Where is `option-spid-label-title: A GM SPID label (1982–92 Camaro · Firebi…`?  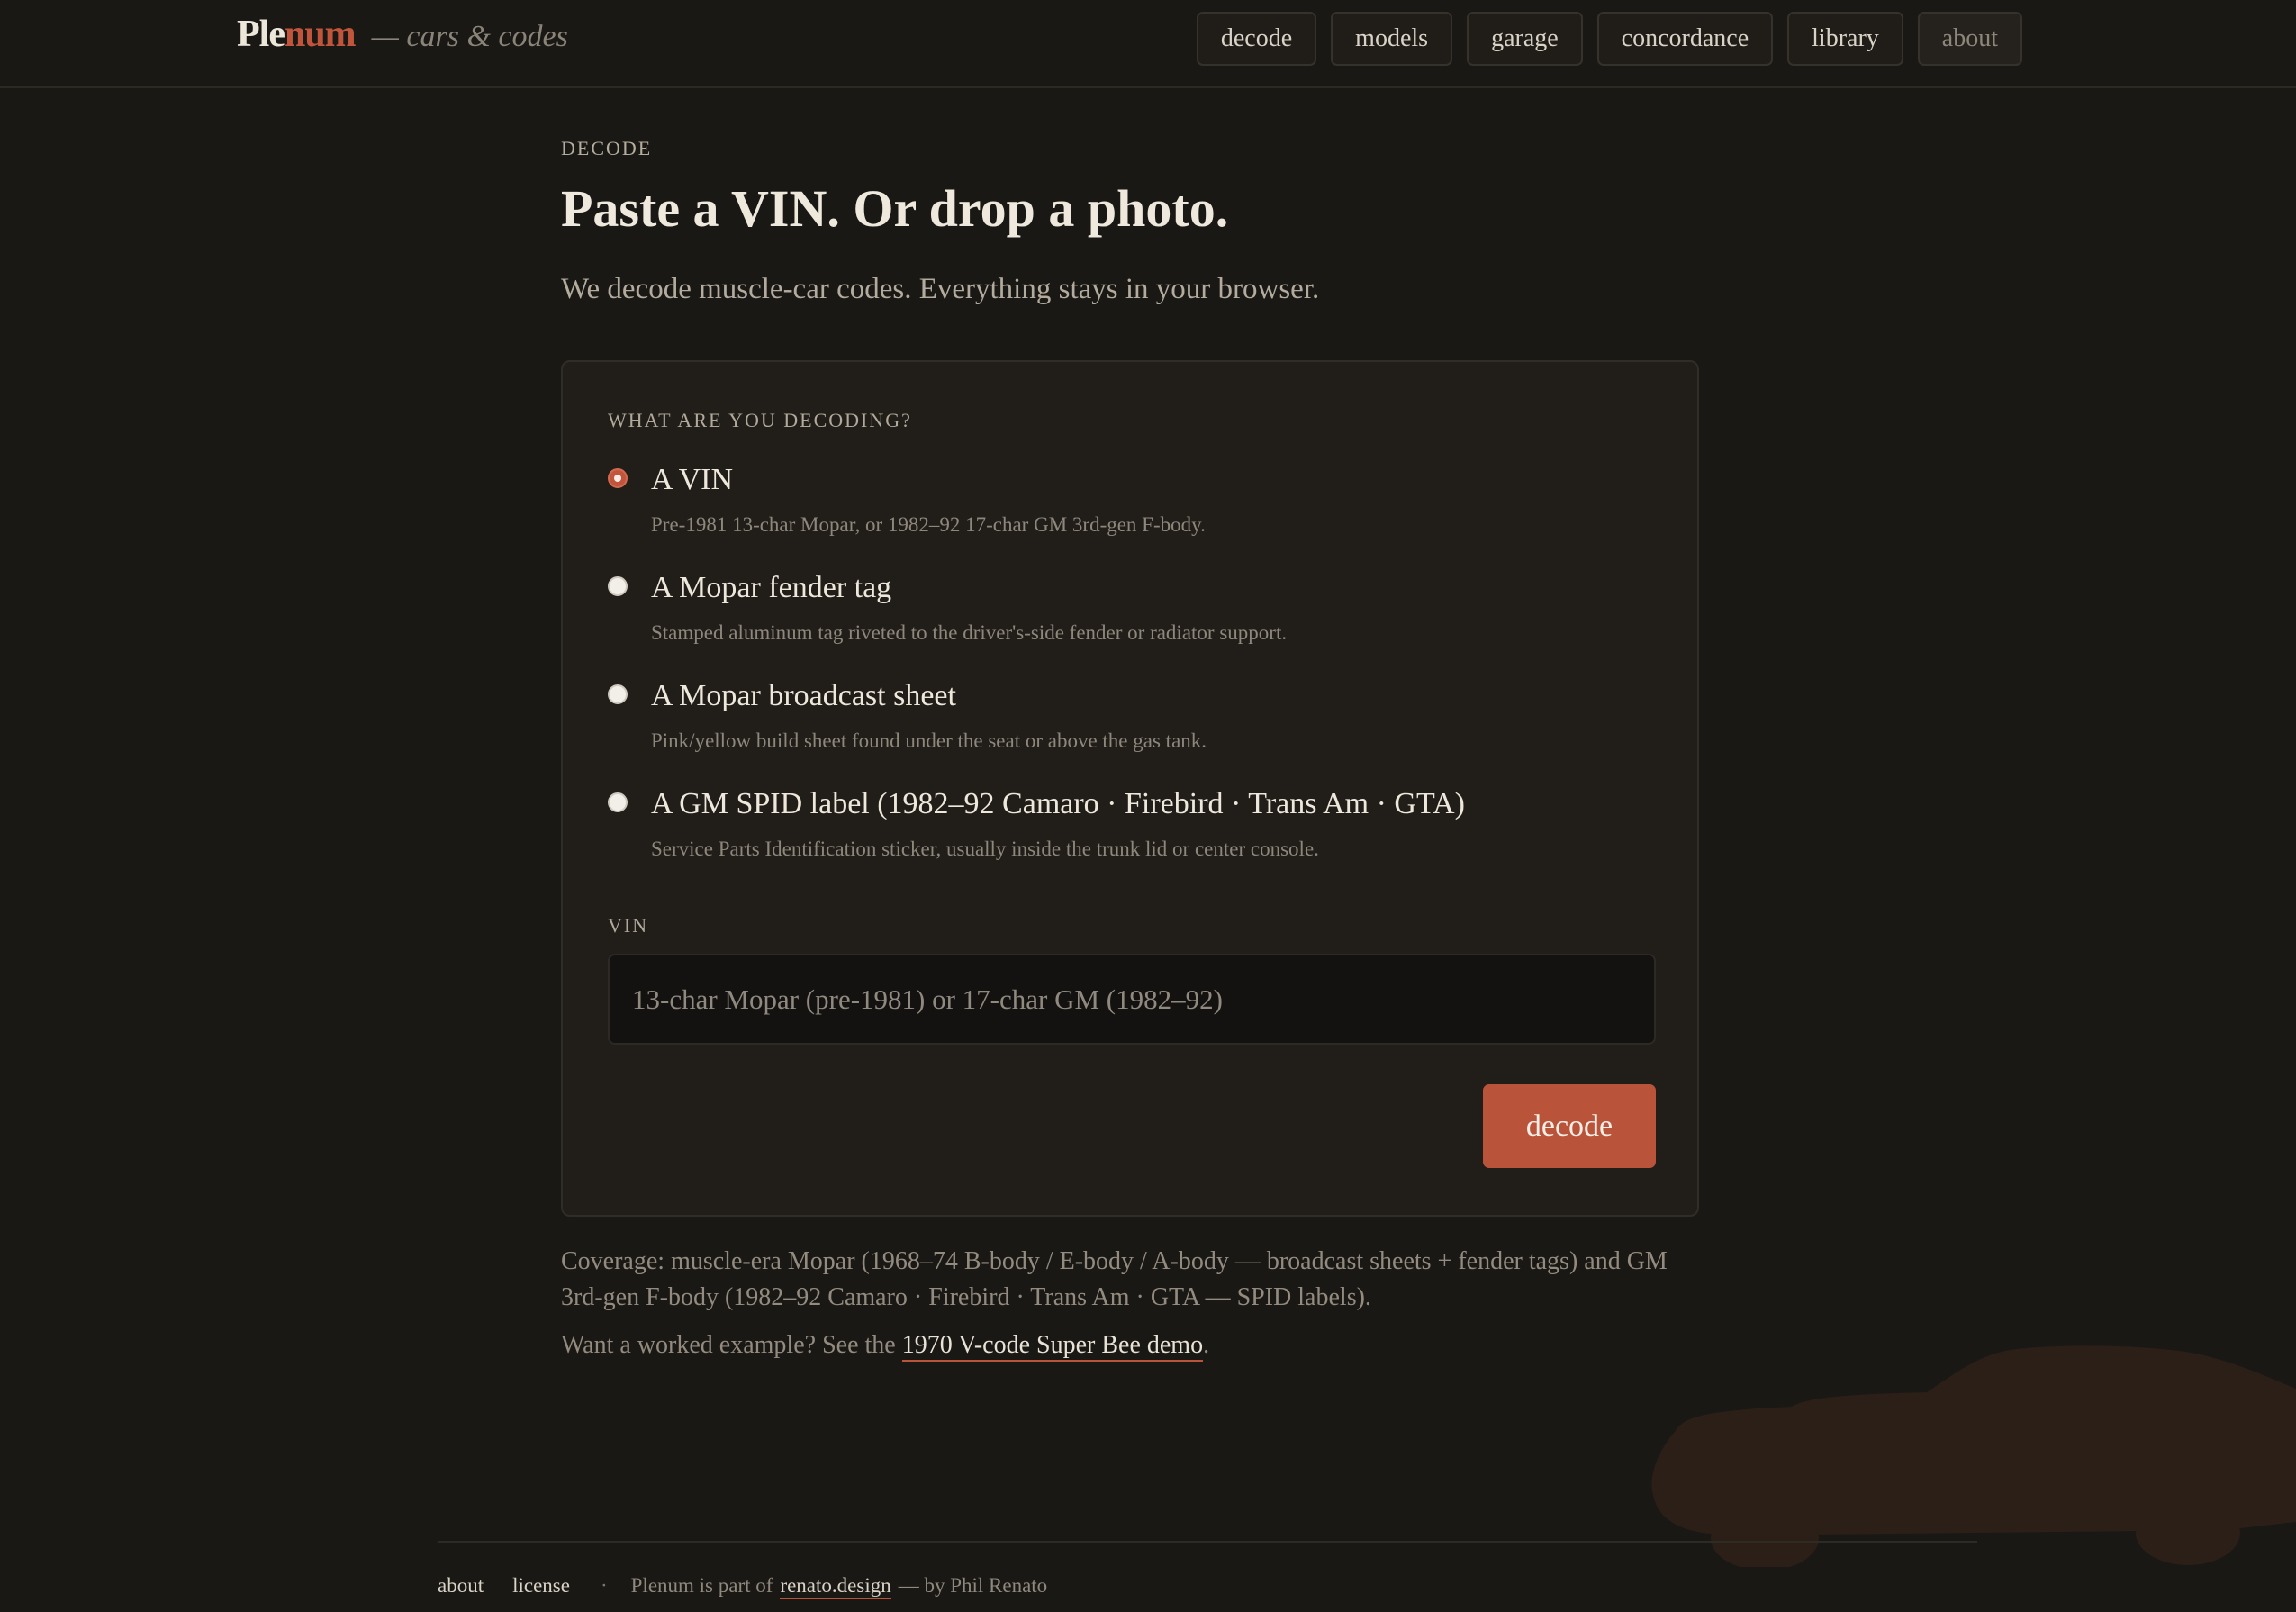 option-spid-label-title: A GM SPID label (1982–92 Camaro · Firebi… is located at coordinates (1058, 803).